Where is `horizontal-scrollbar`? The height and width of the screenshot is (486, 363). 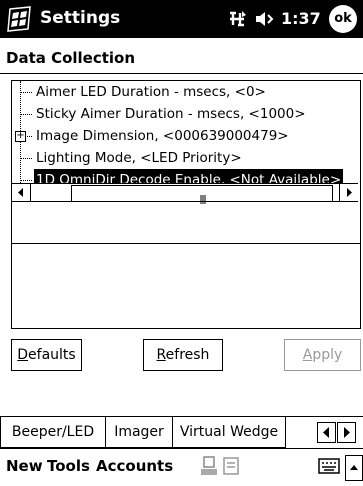
horizontal-scrollbar is located at coordinates (185, 193).